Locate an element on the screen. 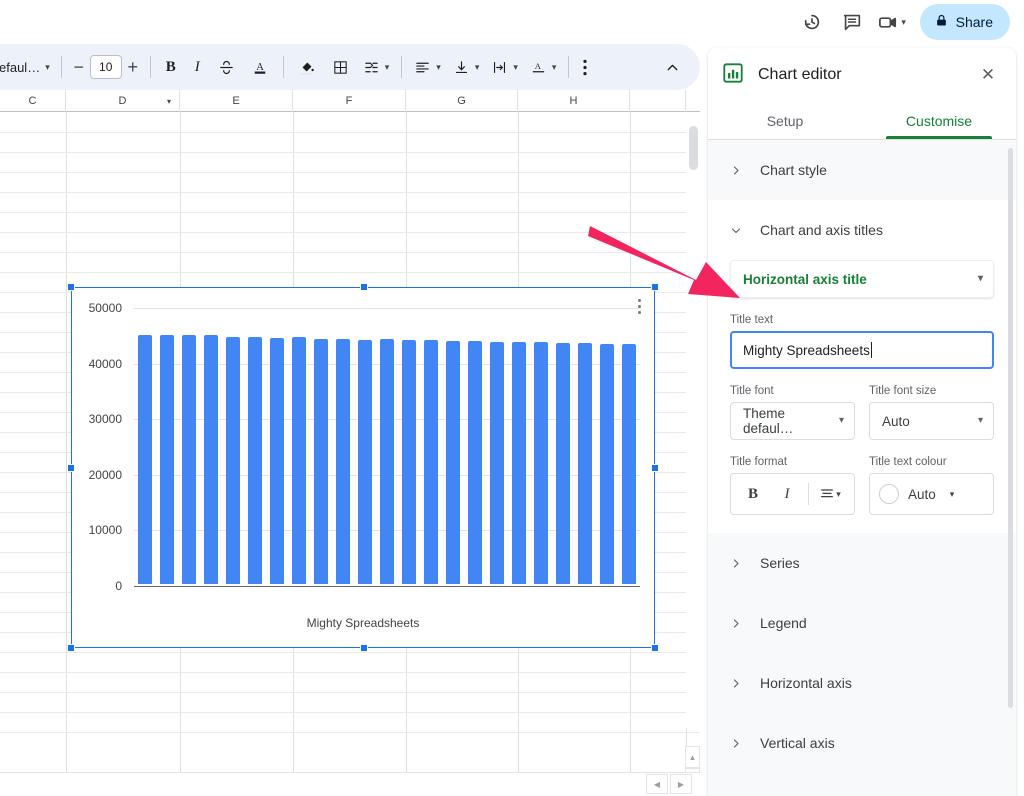  title-text-colour-value: Auto is located at coordinates (922, 494).